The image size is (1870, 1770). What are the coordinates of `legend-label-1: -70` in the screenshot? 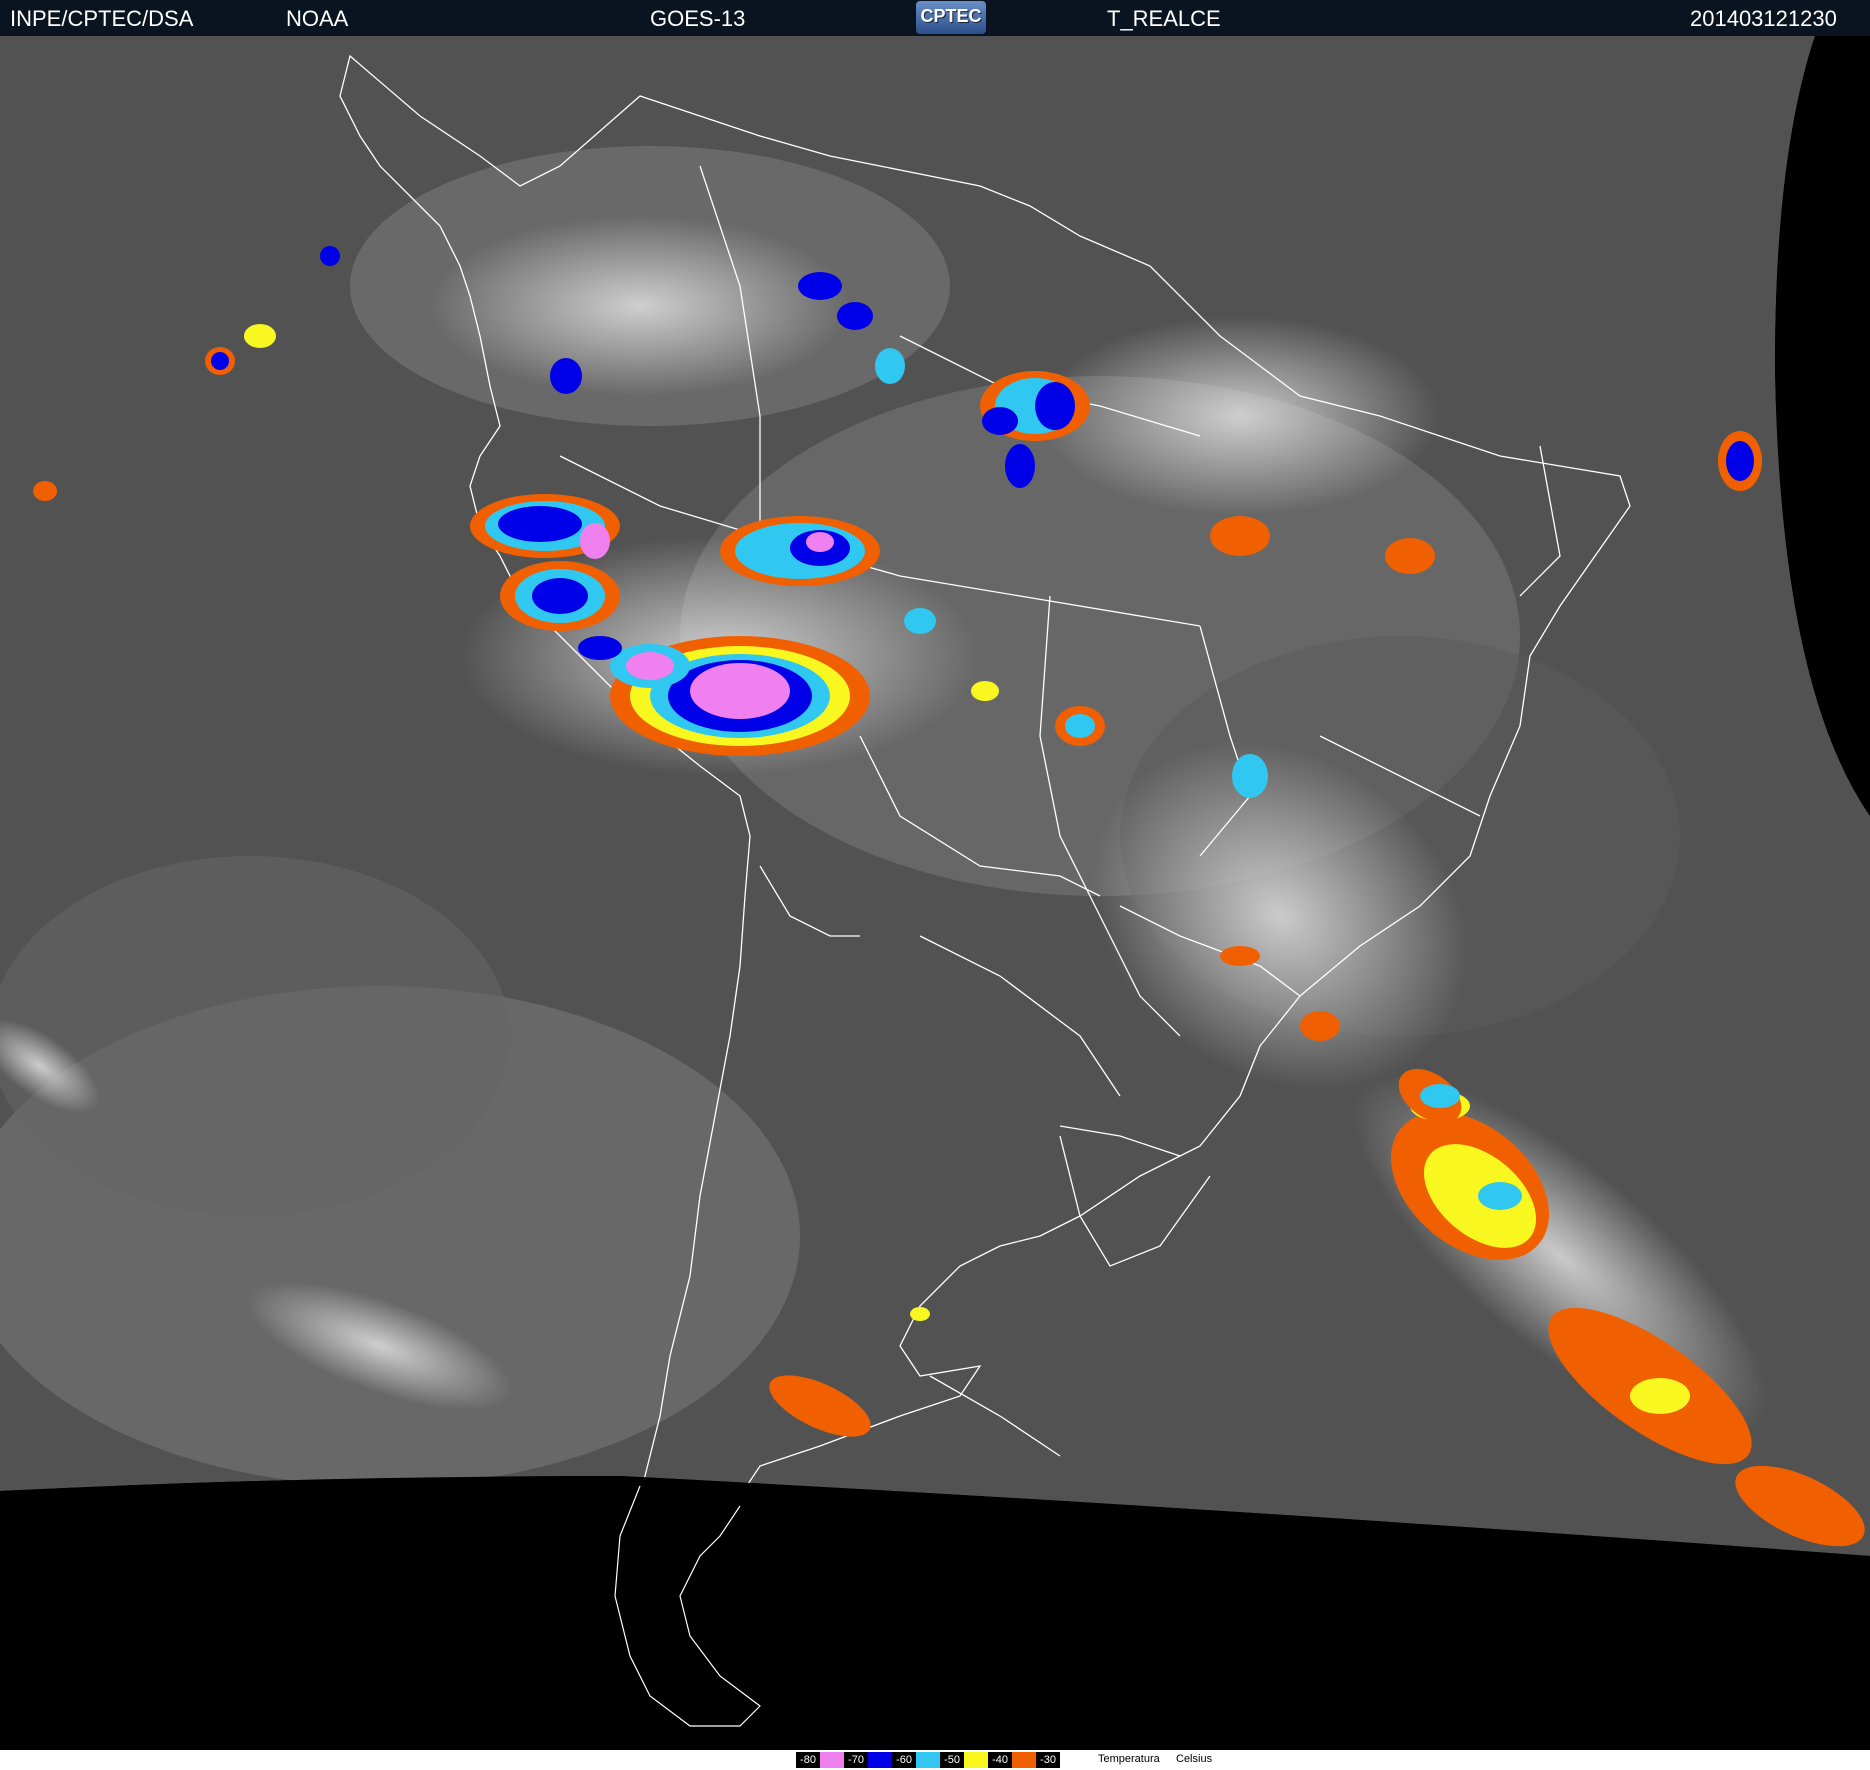 It's located at (856, 1760).